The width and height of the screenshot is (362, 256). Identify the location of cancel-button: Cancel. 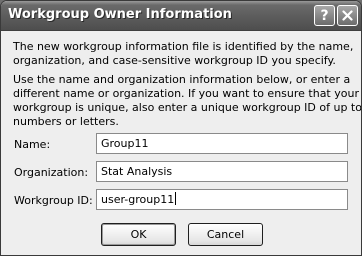
(225, 234).